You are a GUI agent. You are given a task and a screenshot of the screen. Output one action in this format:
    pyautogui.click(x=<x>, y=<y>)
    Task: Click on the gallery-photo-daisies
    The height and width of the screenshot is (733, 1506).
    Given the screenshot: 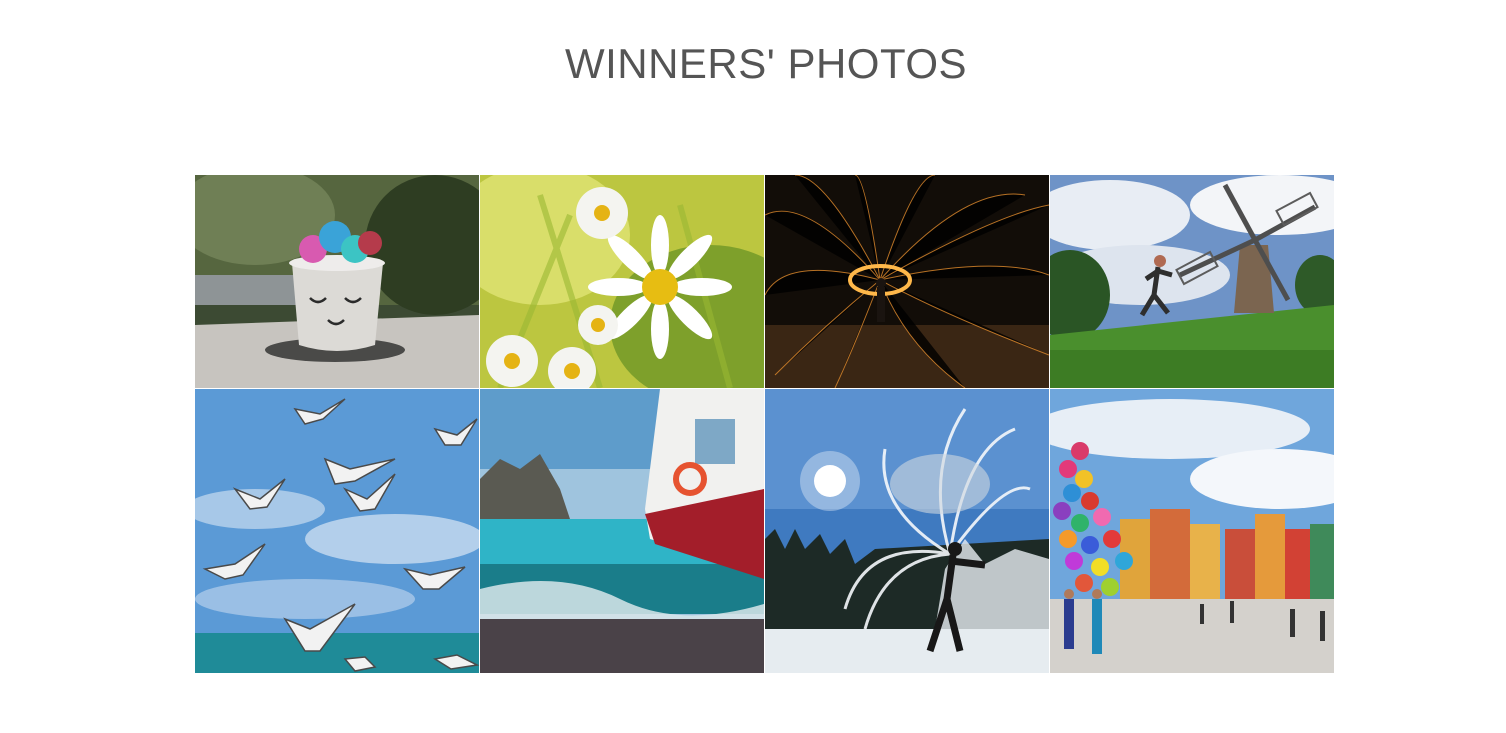 What is the action you would take?
    pyautogui.click(x=622, y=281)
    